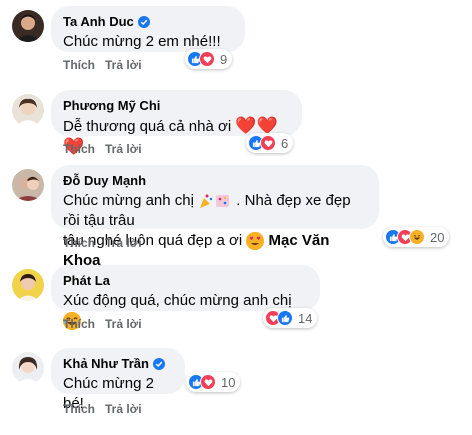  Describe the element at coordinates (98, 22) in the screenshot. I see `commenter-name: Ta Anh Duc` at that location.